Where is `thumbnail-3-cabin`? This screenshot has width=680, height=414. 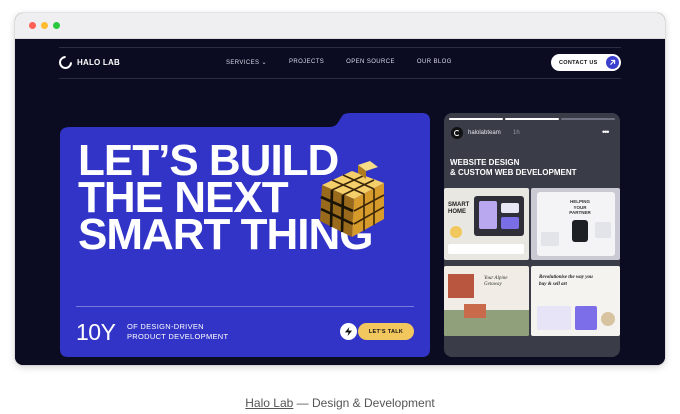
thumbnail-3-cabin is located at coordinates (475, 311).